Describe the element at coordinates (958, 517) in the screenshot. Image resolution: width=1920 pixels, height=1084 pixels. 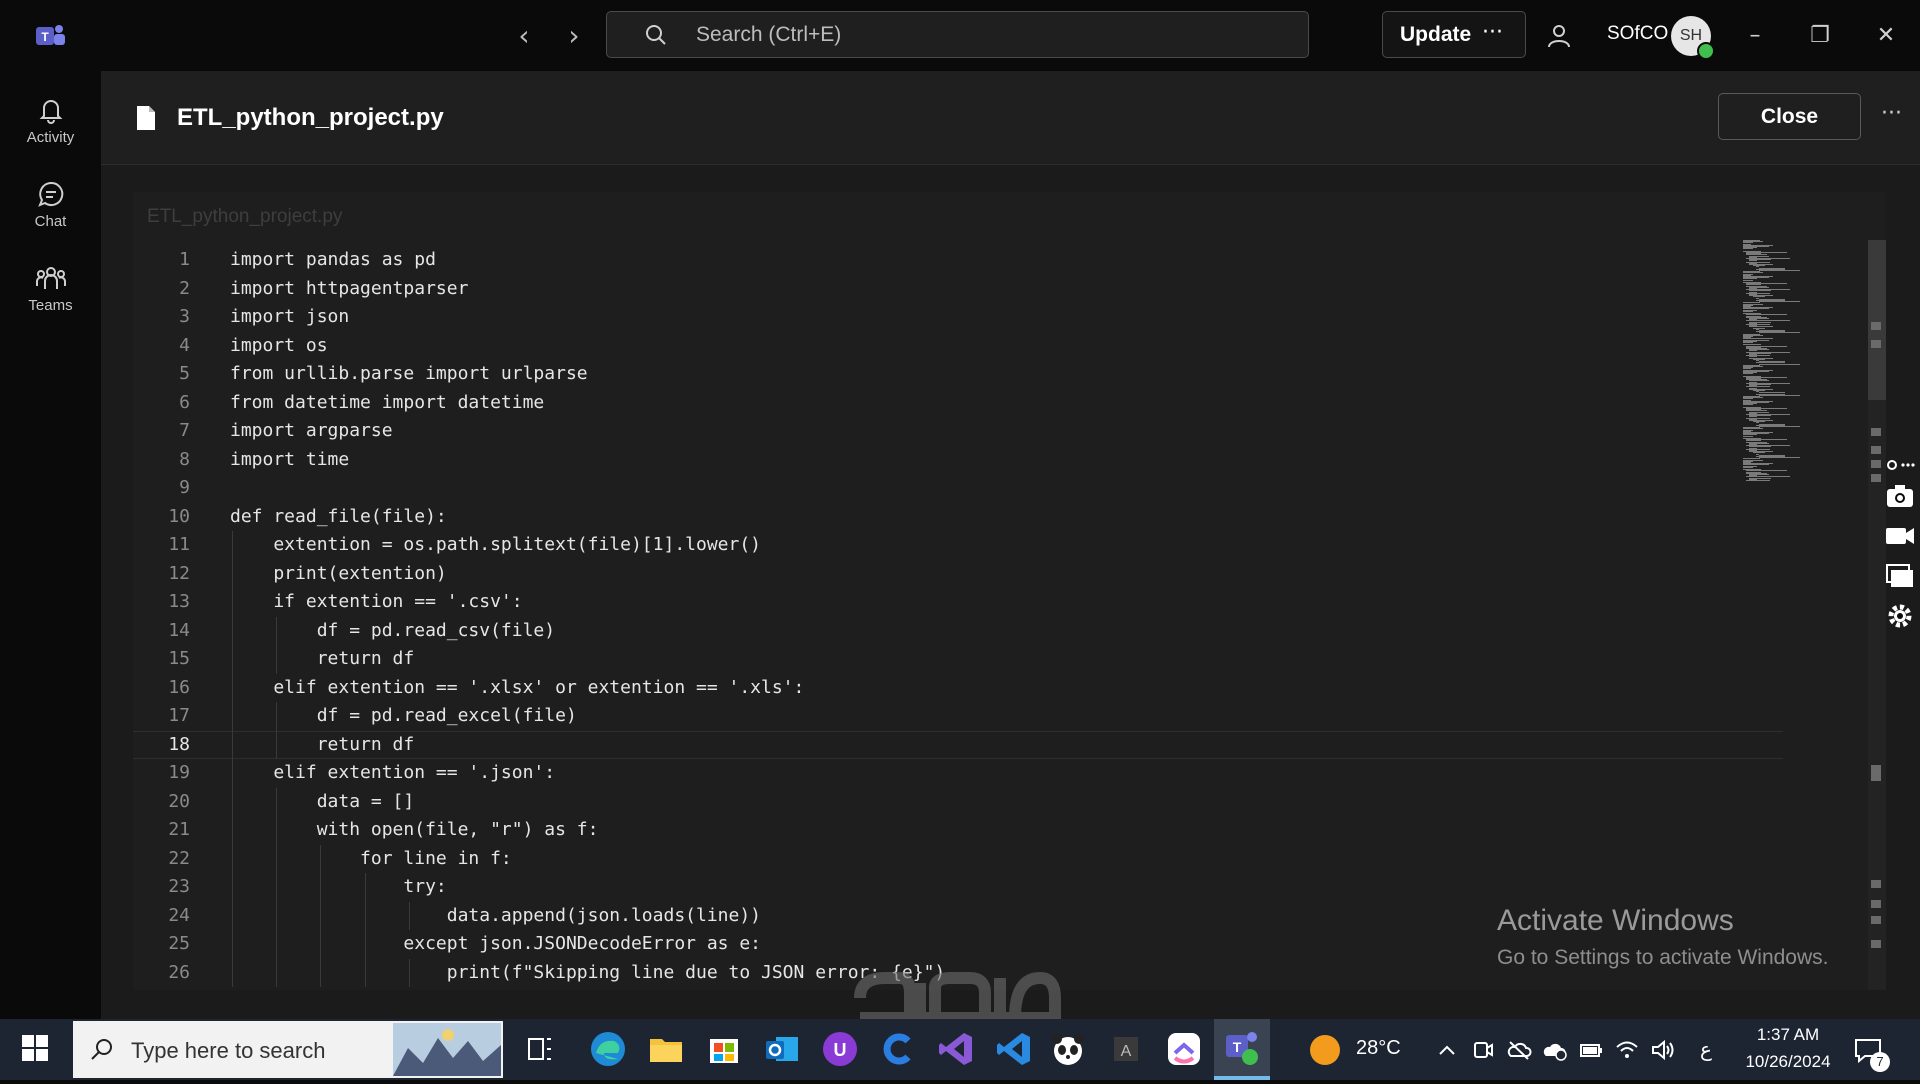
I see `code-line: 10 def read_file(file):` at that location.